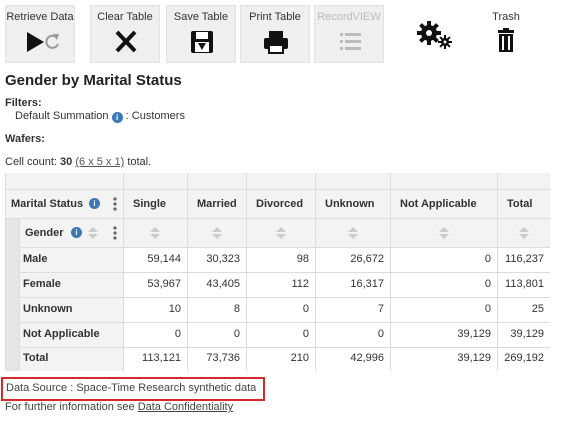 The image size is (570, 434). What do you see at coordinates (350, 204) in the screenshot?
I see `column-header: Unknown` at bounding box center [350, 204].